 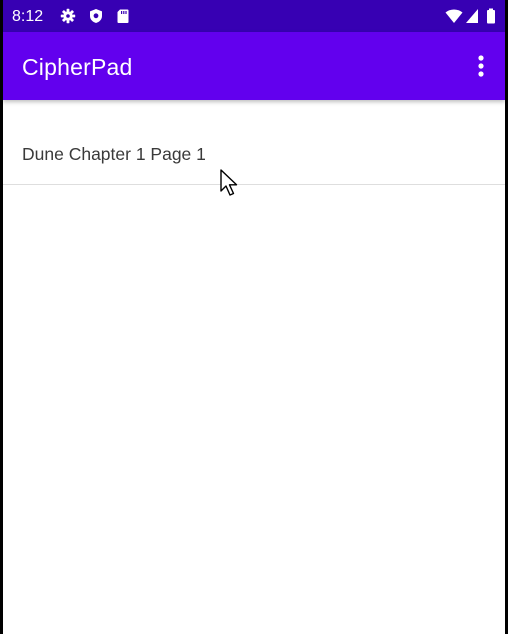 I want to click on sd-card-icon, so click(x=123, y=16).